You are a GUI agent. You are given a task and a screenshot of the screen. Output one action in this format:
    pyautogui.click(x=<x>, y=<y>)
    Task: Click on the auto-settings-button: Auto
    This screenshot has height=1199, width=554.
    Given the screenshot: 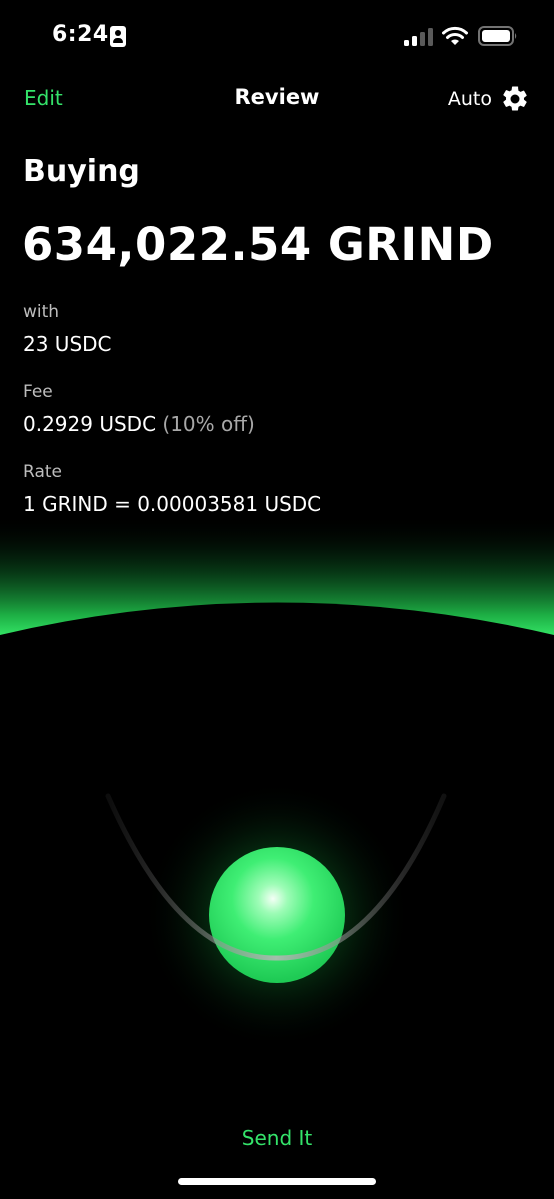 What is the action you would take?
    pyautogui.click(x=489, y=99)
    